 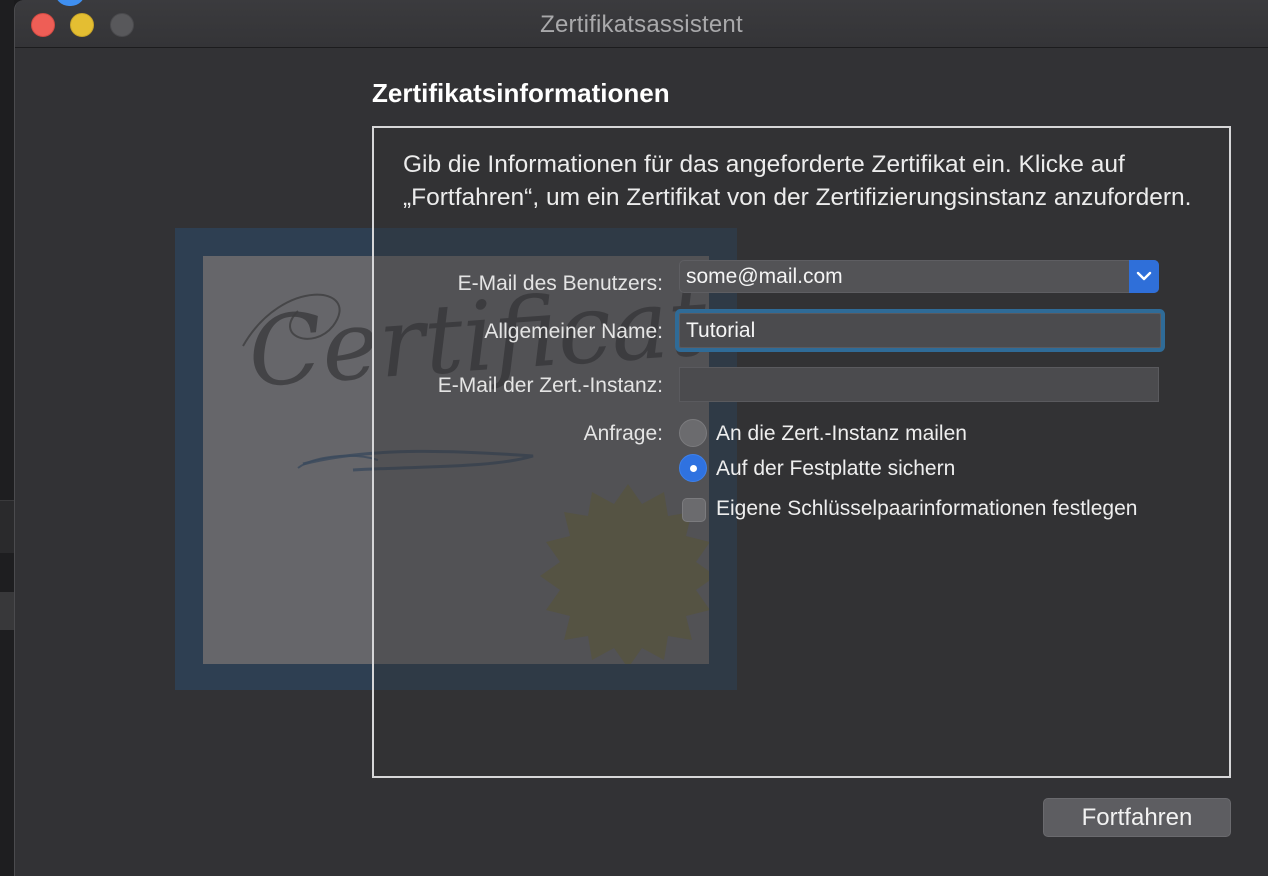 What do you see at coordinates (694, 510) in the screenshot?
I see `keypair-checkbox` at bounding box center [694, 510].